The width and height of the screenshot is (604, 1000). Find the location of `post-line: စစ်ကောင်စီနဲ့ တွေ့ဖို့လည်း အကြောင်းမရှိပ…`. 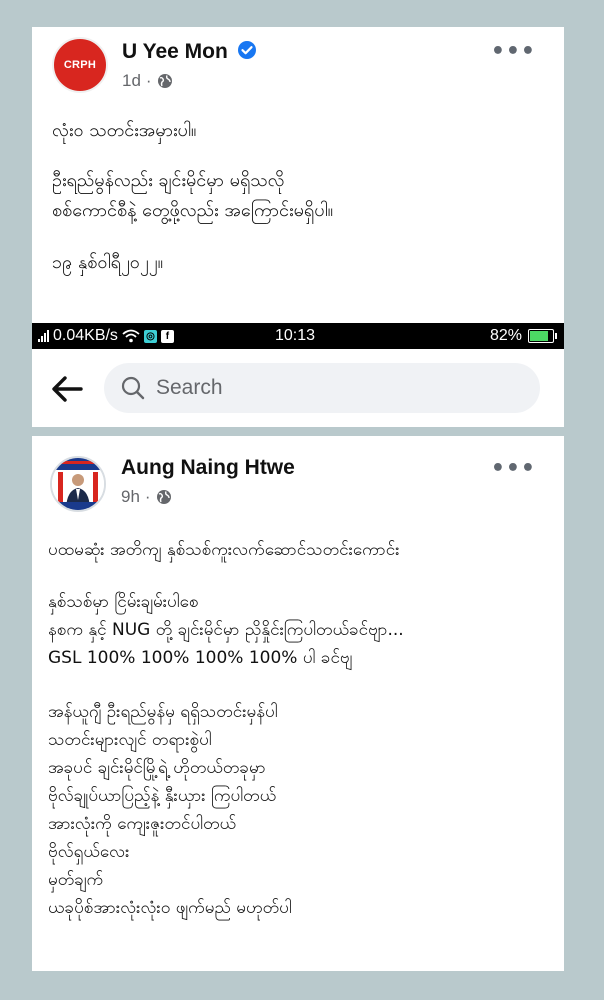

post-line: စစ်ကောင်စီနဲ့ တွေ့ဖို့လည်း အကြောင်းမရှိပ… is located at coordinates (193, 210).